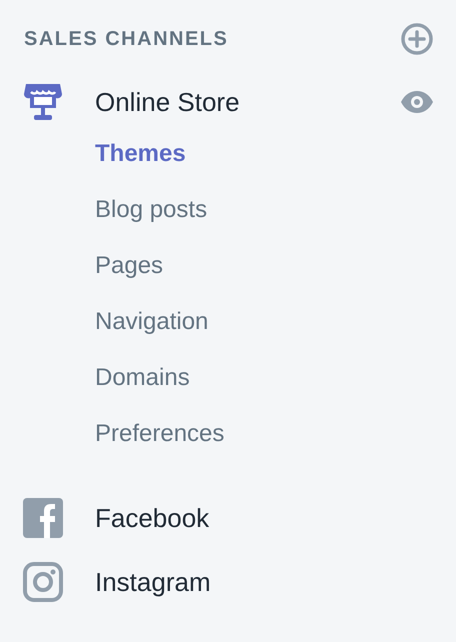  Describe the element at coordinates (140, 154) in the screenshot. I see `subnav-link: Themes` at that location.